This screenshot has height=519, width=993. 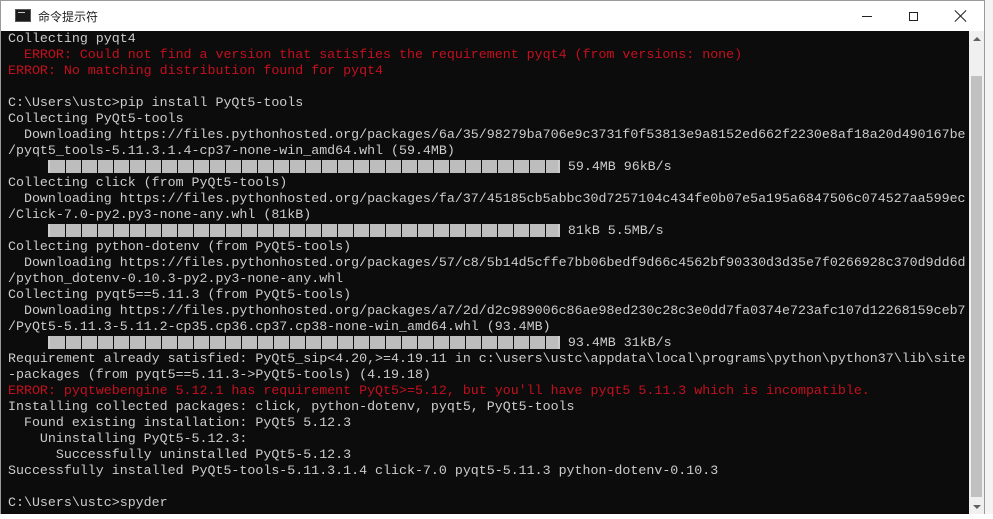 I want to click on close-button, so click(x=961, y=16).